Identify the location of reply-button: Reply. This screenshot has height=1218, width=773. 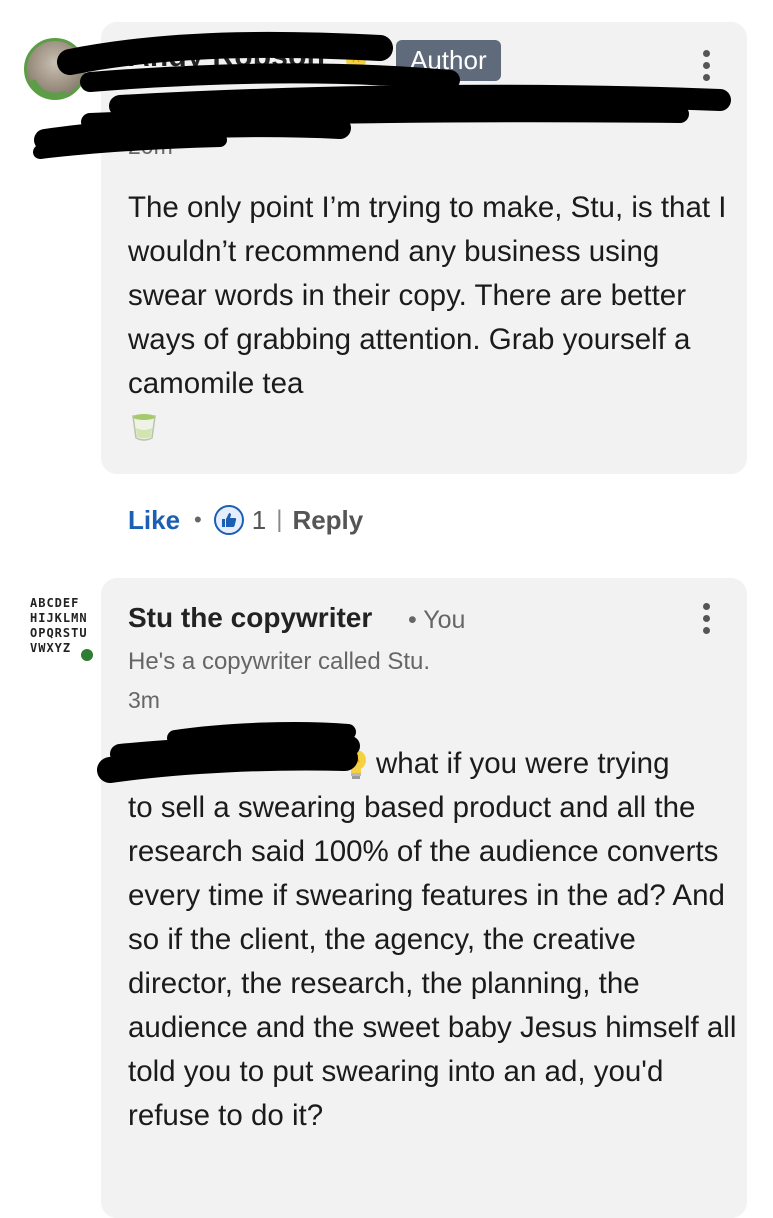
(327, 520).